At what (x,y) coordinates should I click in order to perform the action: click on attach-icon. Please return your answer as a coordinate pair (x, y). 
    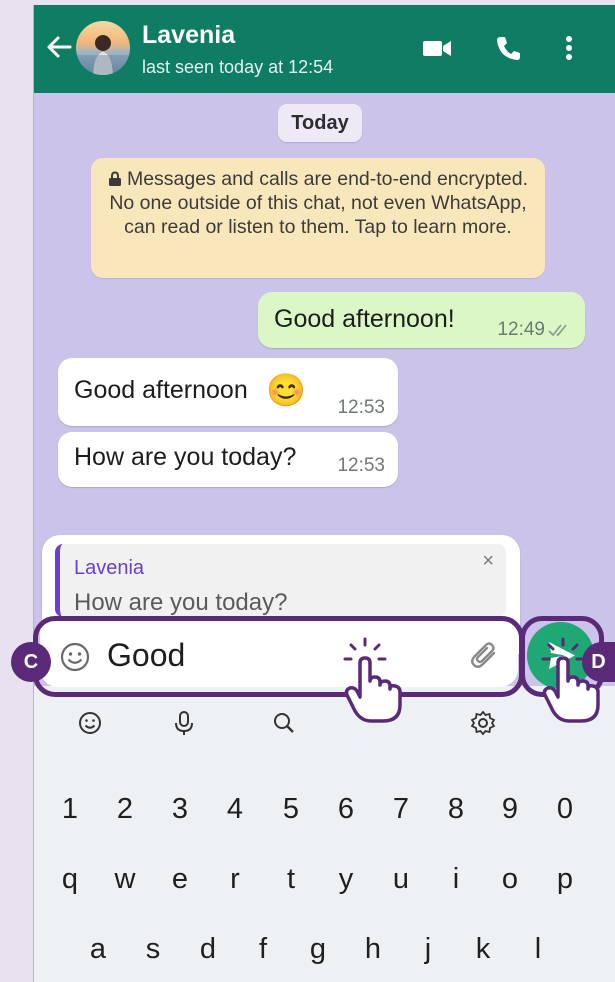
    Looking at the image, I should click on (485, 656).